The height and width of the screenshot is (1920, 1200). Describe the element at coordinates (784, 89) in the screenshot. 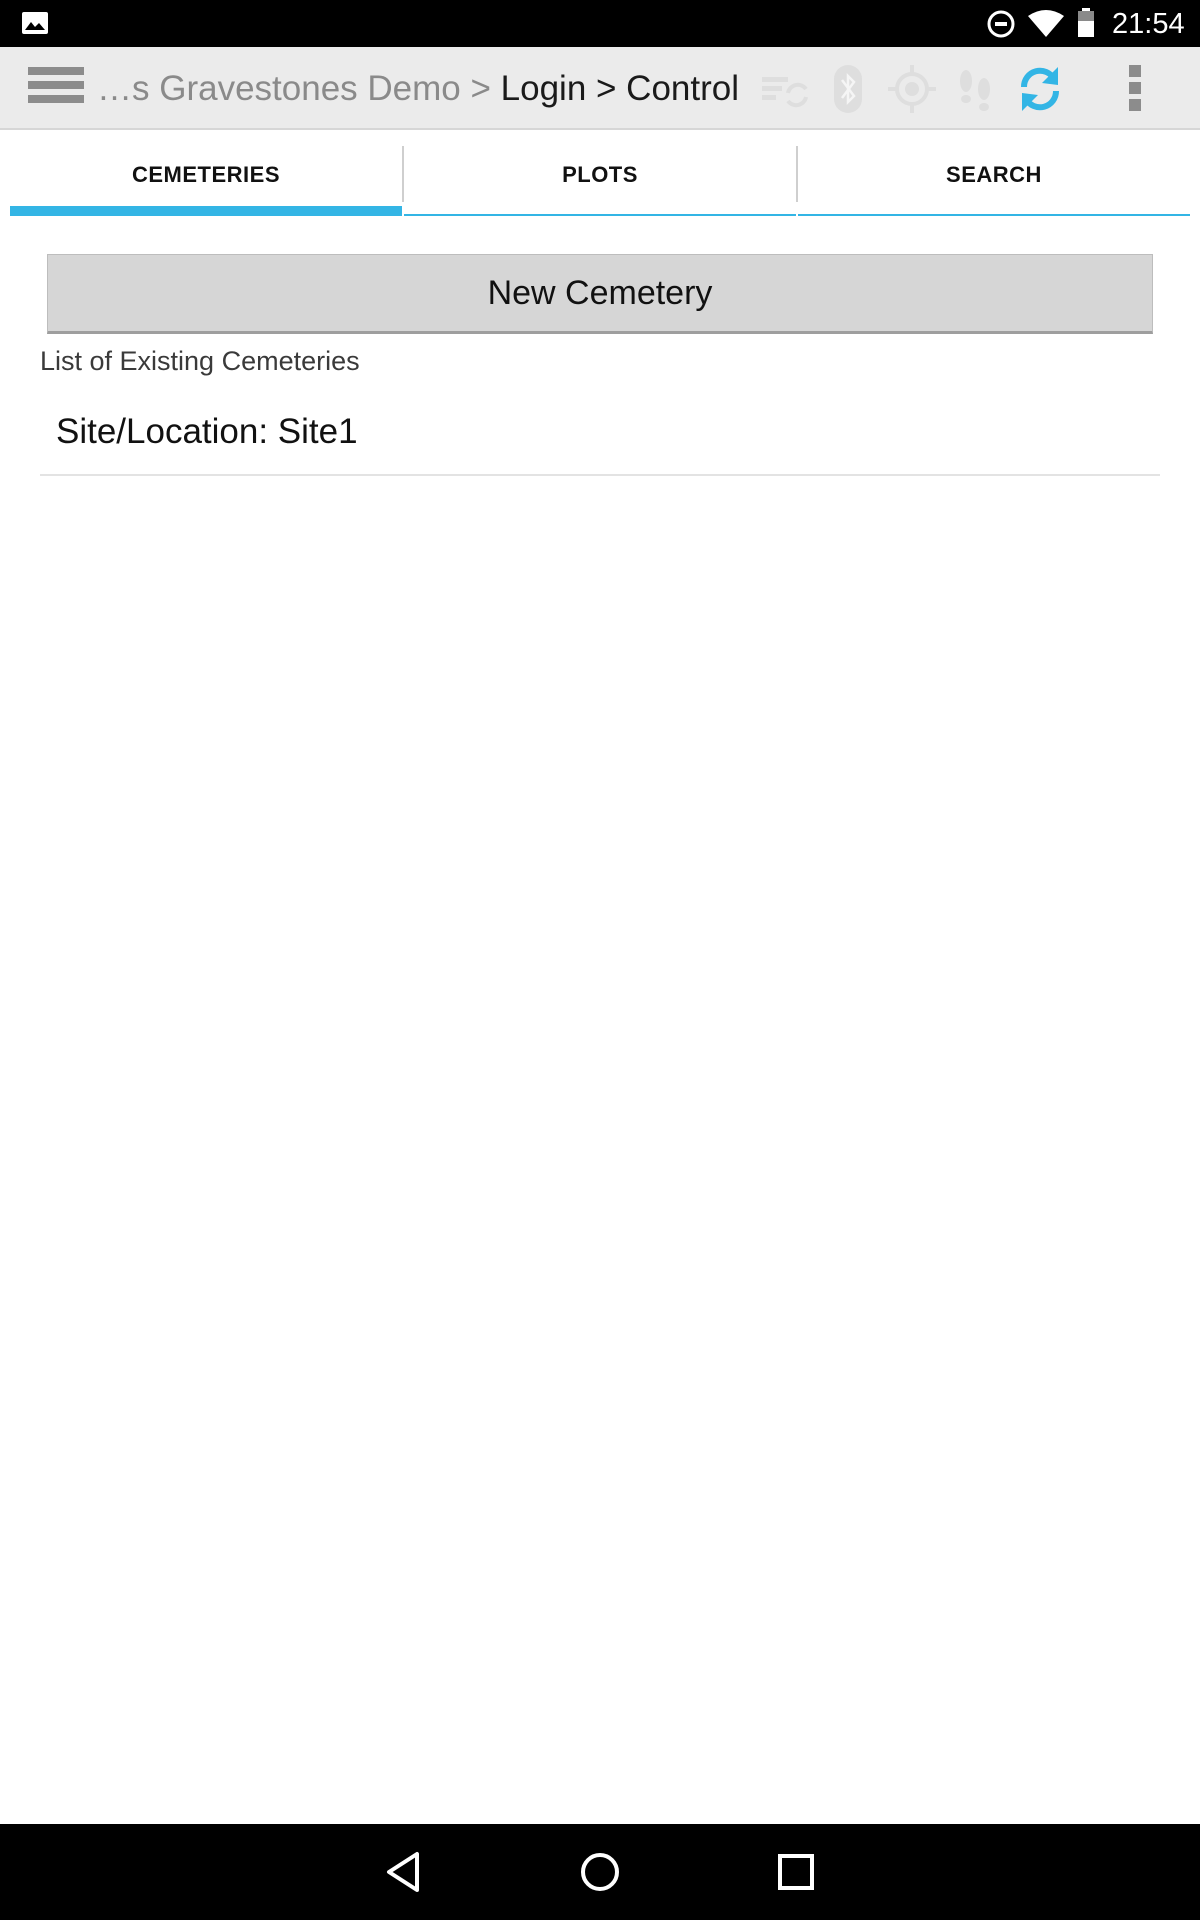

I see `sync-list-icon` at that location.